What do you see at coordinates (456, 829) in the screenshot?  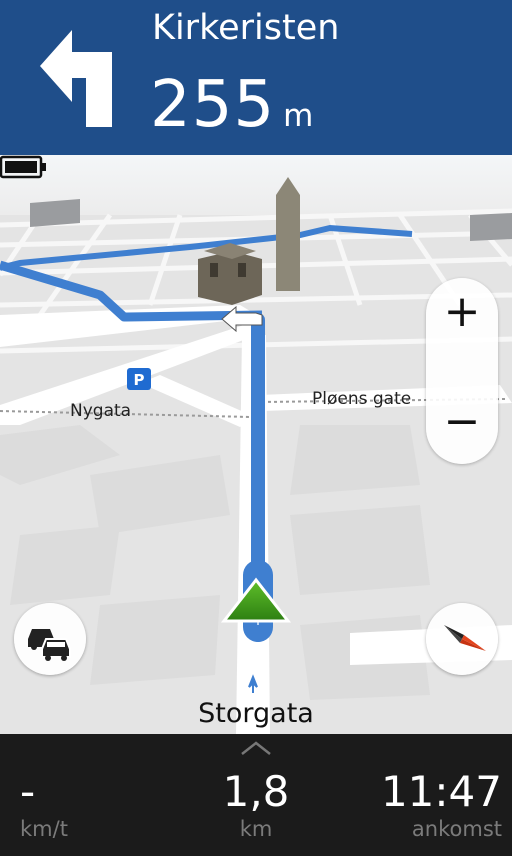 I see `arrival-label: ankomst` at bounding box center [456, 829].